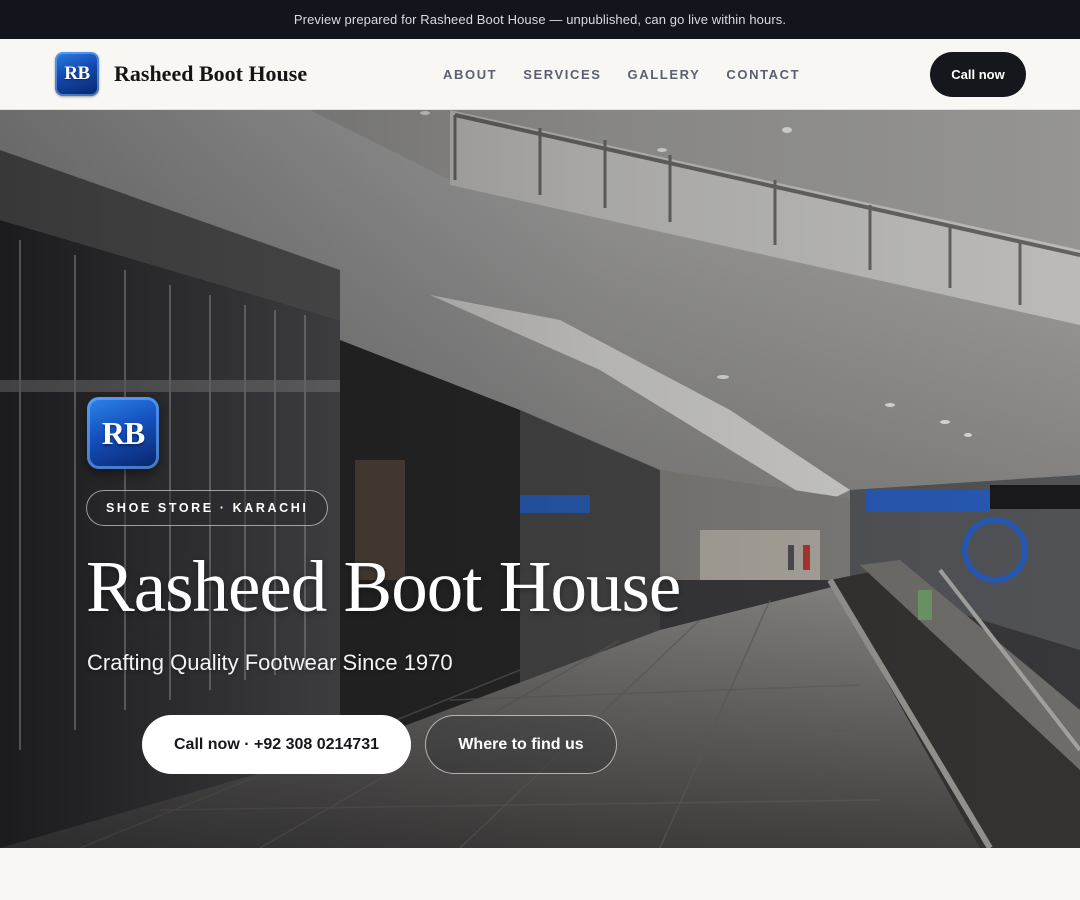  Describe the element at coordinates (521, 744) in the screenshot. I see `find-us-button: Where to find us` at that location.